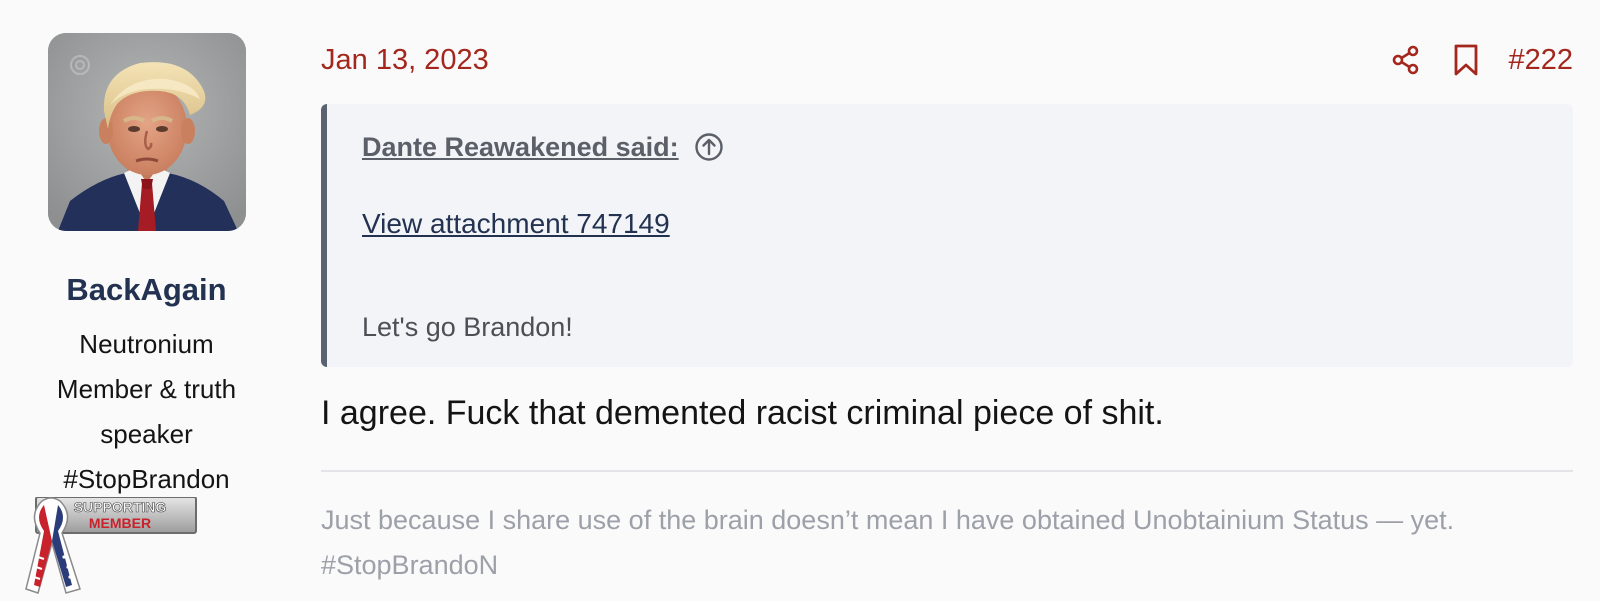 This screenshot has width=1600, height=601. What do you see at coordinates (146, 290) in the screenshot?
I see `username: BackAgain` at bounding box center [146, 290].